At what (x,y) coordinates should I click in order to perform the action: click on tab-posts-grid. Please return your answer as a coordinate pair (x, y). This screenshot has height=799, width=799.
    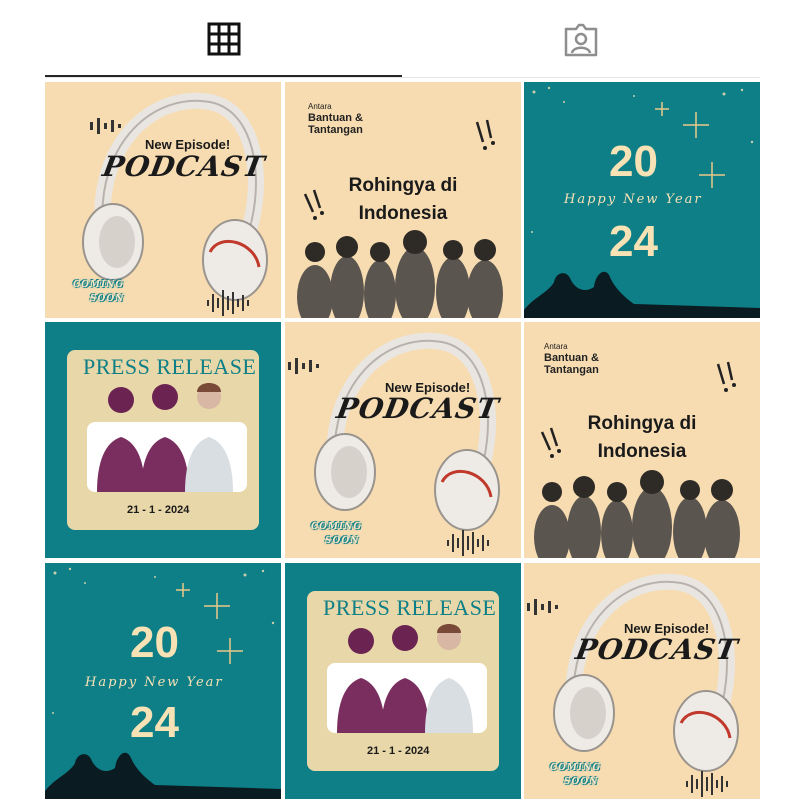
    Looking at the image, I should click on (223, 39).